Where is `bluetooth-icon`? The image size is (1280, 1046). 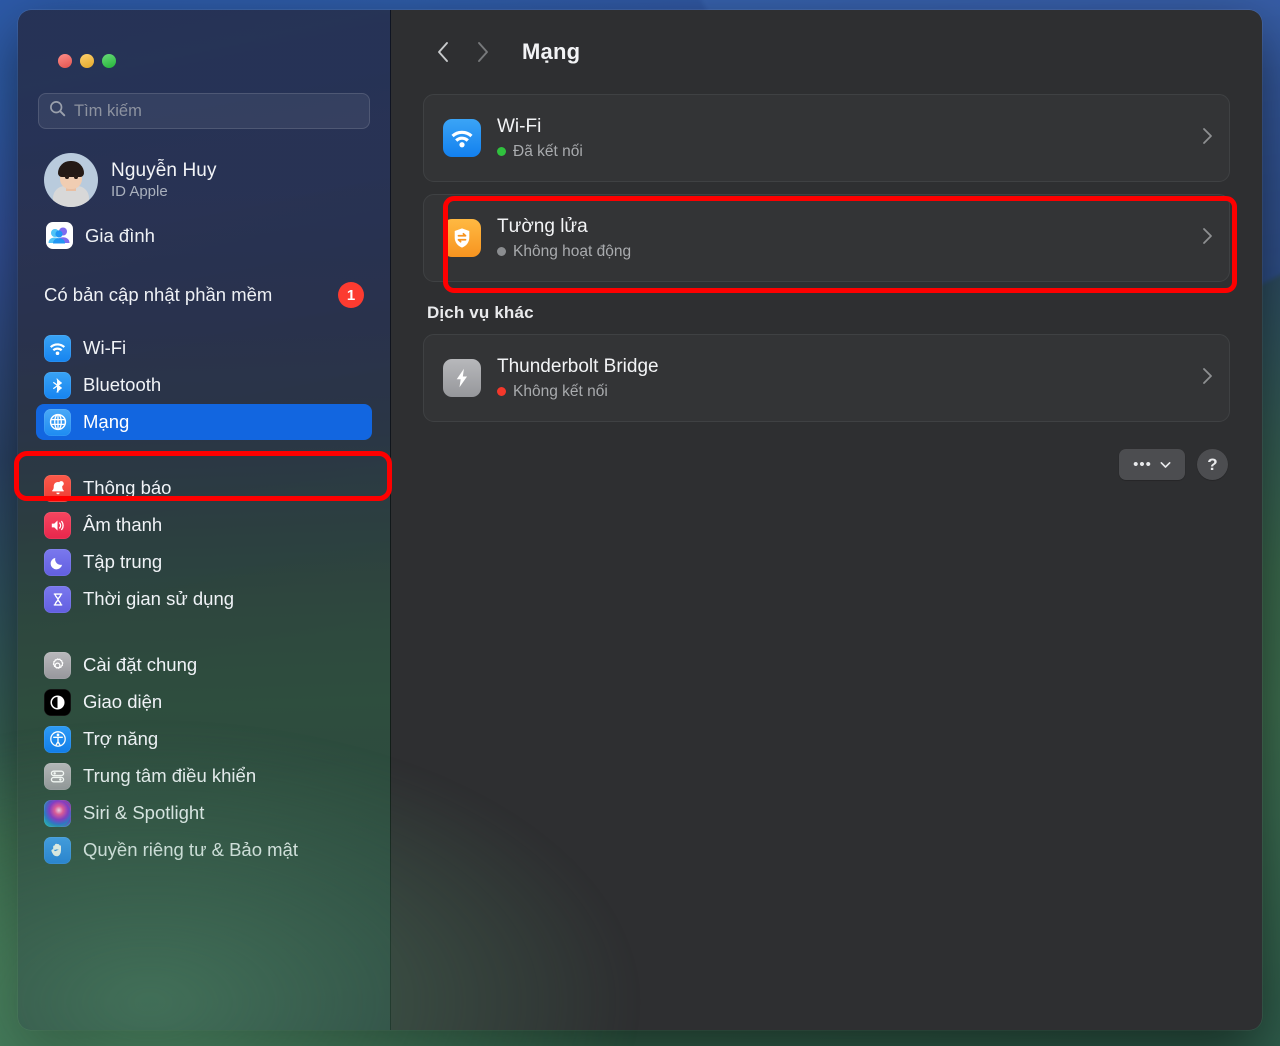 bluetooth-icon is located at coordinates (57, 385).